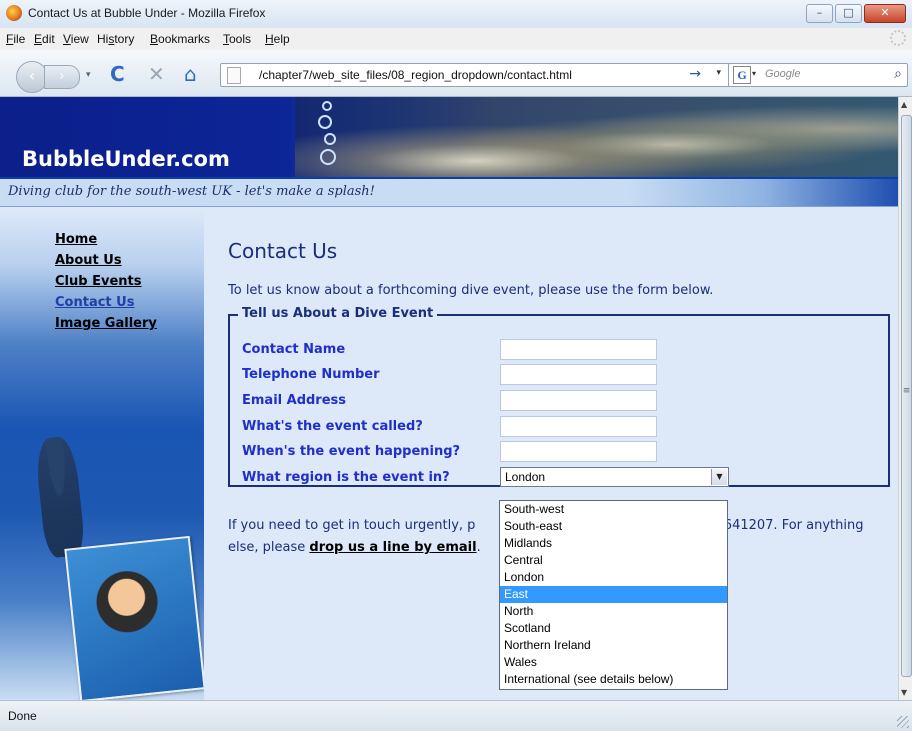  Describe the element at coordinates (613, 662) in the screenshot. I see `region-option: Wales` at that location.